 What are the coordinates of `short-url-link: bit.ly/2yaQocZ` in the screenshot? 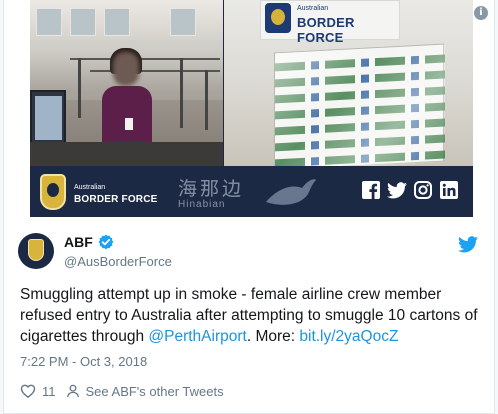 It's located at (348, 336).